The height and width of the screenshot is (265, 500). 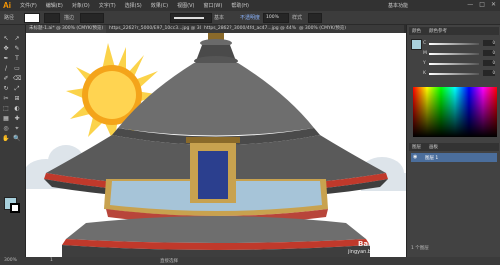 I want to click on tool-17-icon: ✚, so click(x=17, y=119).